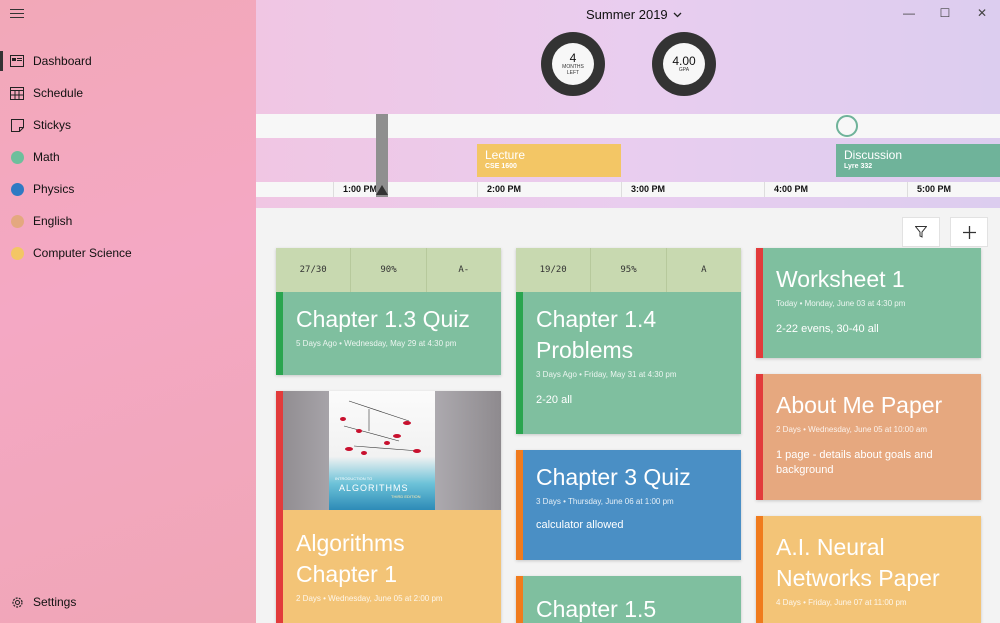 The height and width of the screenshot is (623, 1000). I want to click on gpa-value: 4.00, so click(684, 61).